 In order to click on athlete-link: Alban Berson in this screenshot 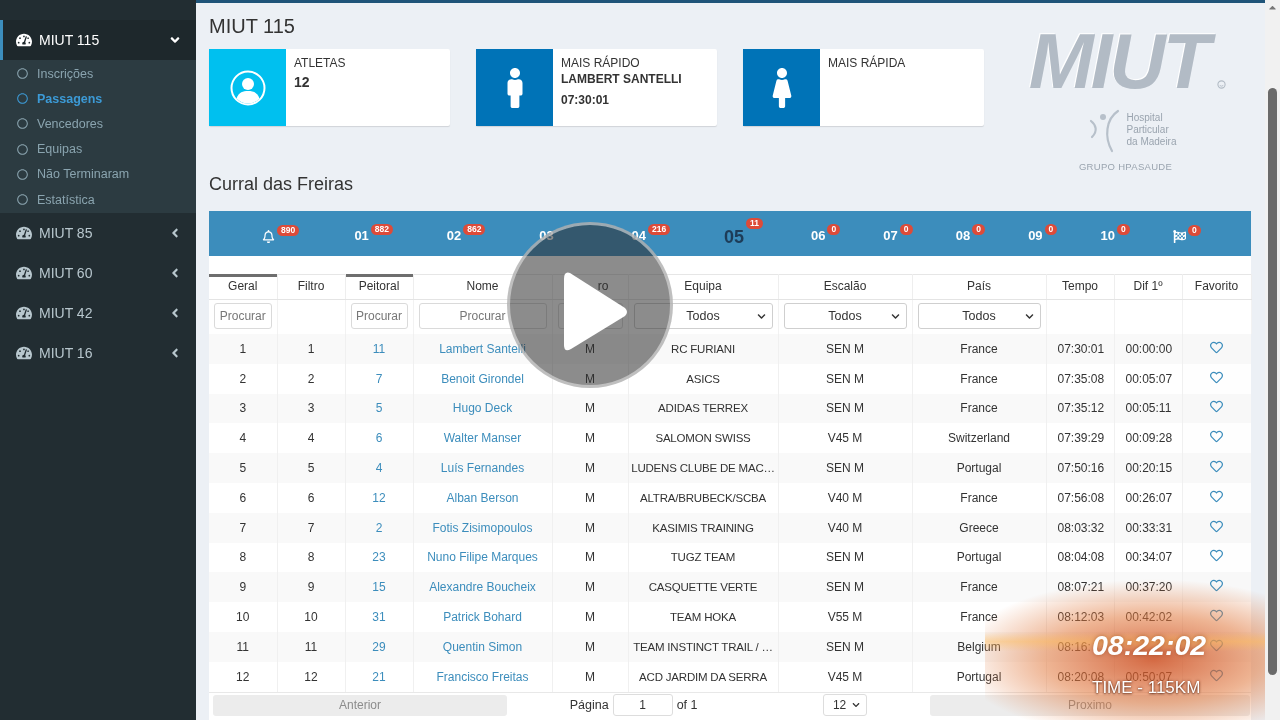, I will do `click(482, 498)`.